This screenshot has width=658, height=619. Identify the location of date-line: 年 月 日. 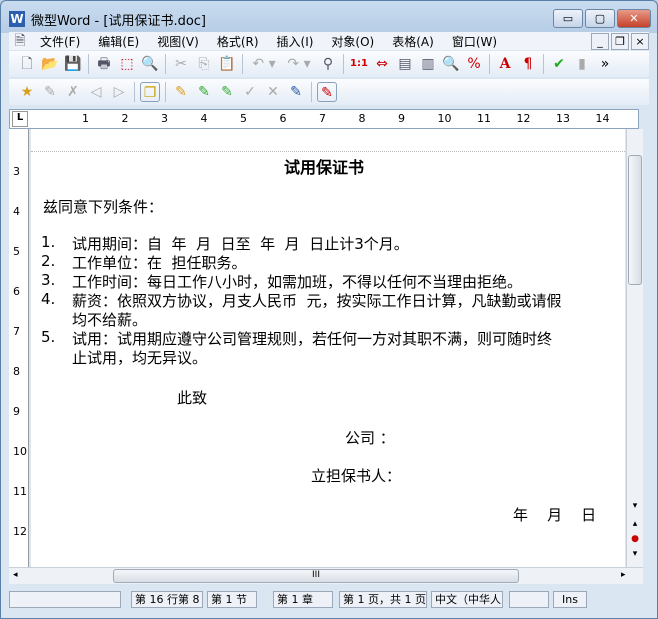
(555, 515).